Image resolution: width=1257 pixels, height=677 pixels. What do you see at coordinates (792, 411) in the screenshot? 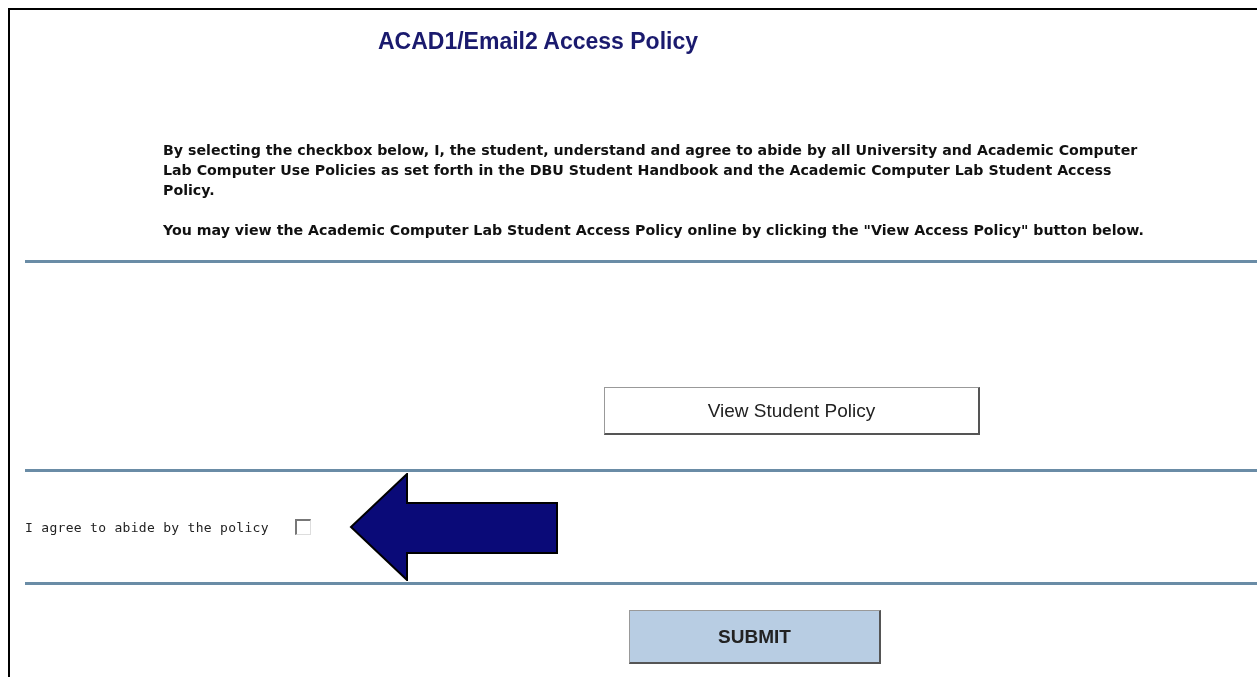
I see `view-policy-button: View Student Policy` at bounding box center [792, 411].